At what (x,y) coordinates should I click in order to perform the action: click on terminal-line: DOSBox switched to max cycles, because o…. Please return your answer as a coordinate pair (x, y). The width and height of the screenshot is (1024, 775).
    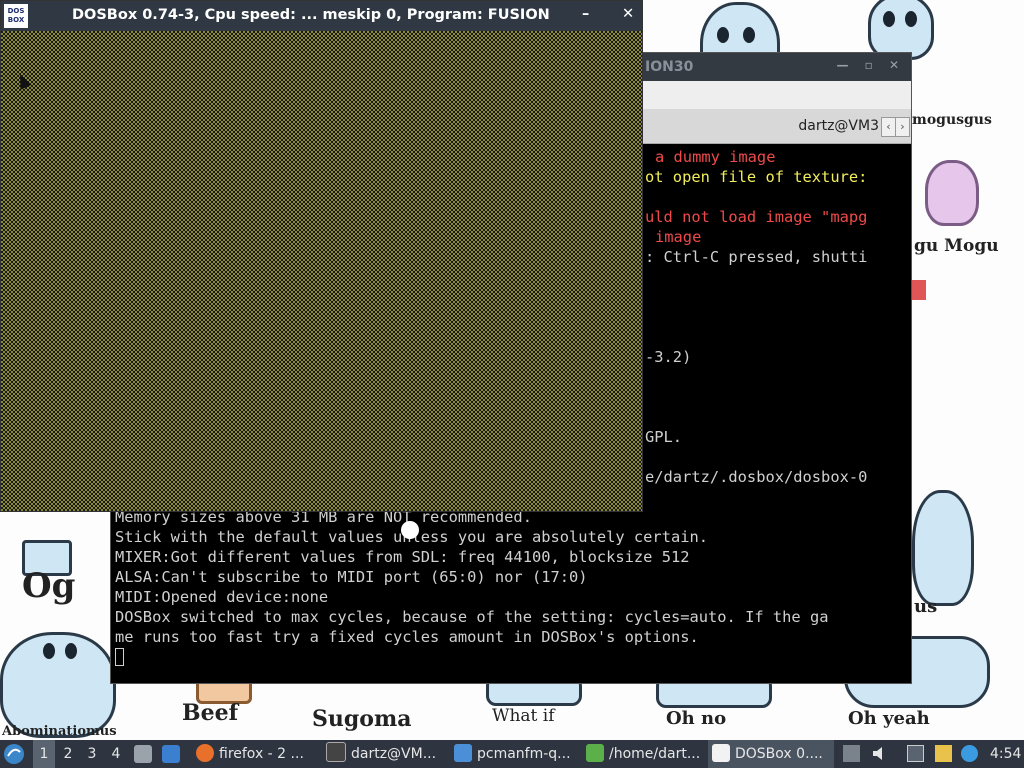
    Looking at the image, I should click on (472, 617).